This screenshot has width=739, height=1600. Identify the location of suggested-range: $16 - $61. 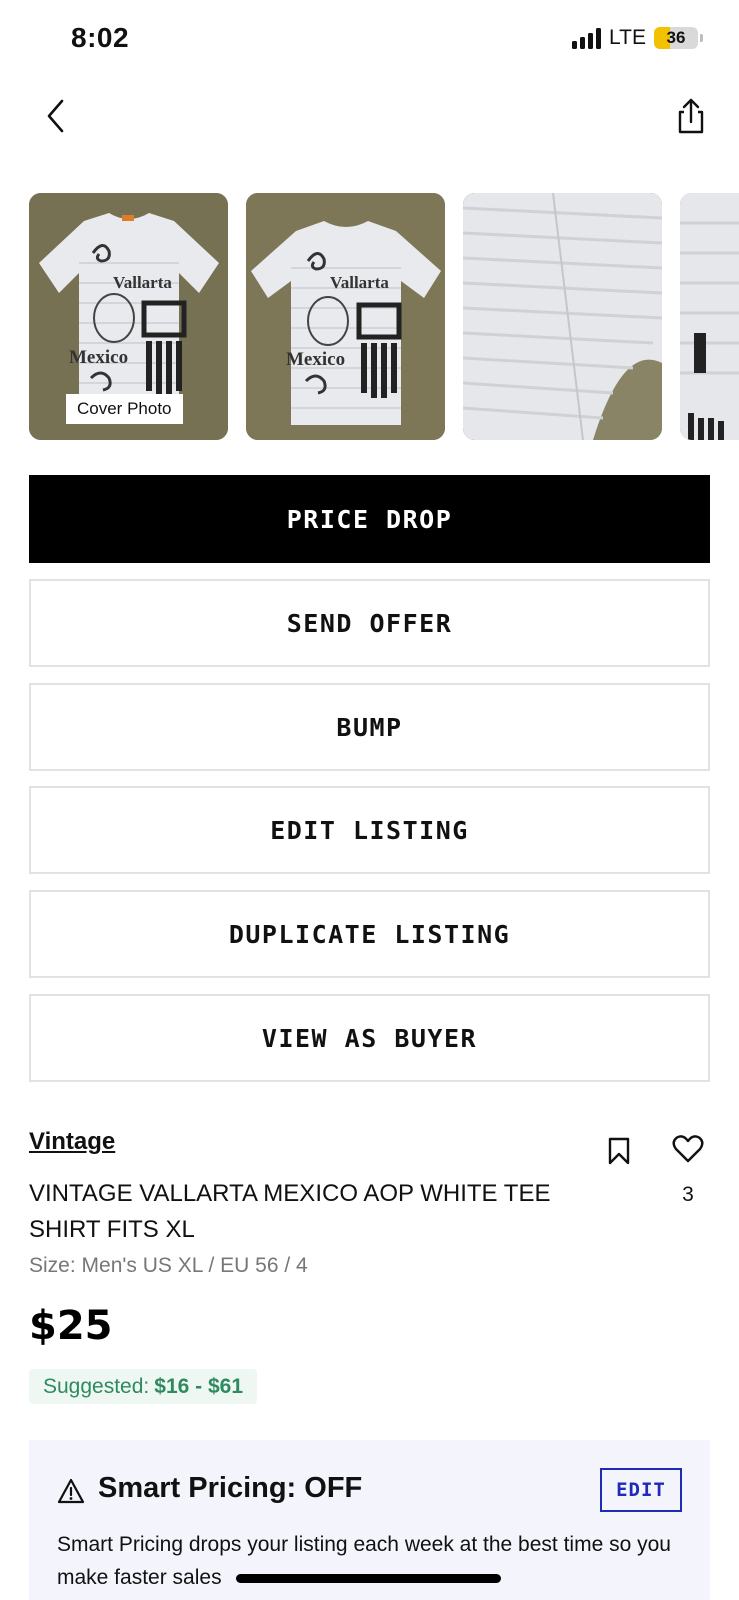
(199, 1386).